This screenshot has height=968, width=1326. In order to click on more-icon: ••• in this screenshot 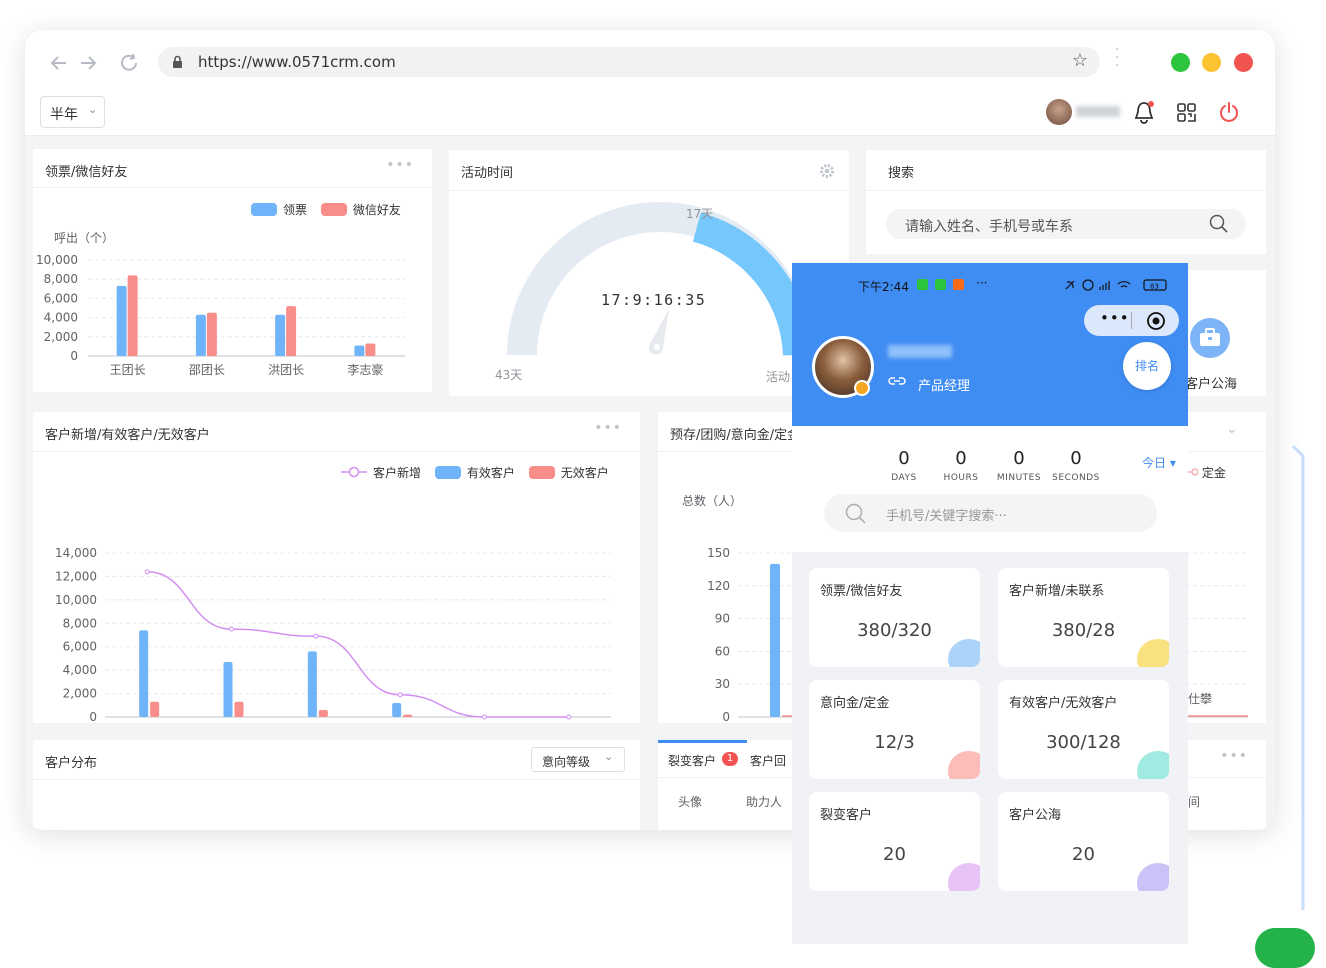, I will do `click(1234, 756)`.